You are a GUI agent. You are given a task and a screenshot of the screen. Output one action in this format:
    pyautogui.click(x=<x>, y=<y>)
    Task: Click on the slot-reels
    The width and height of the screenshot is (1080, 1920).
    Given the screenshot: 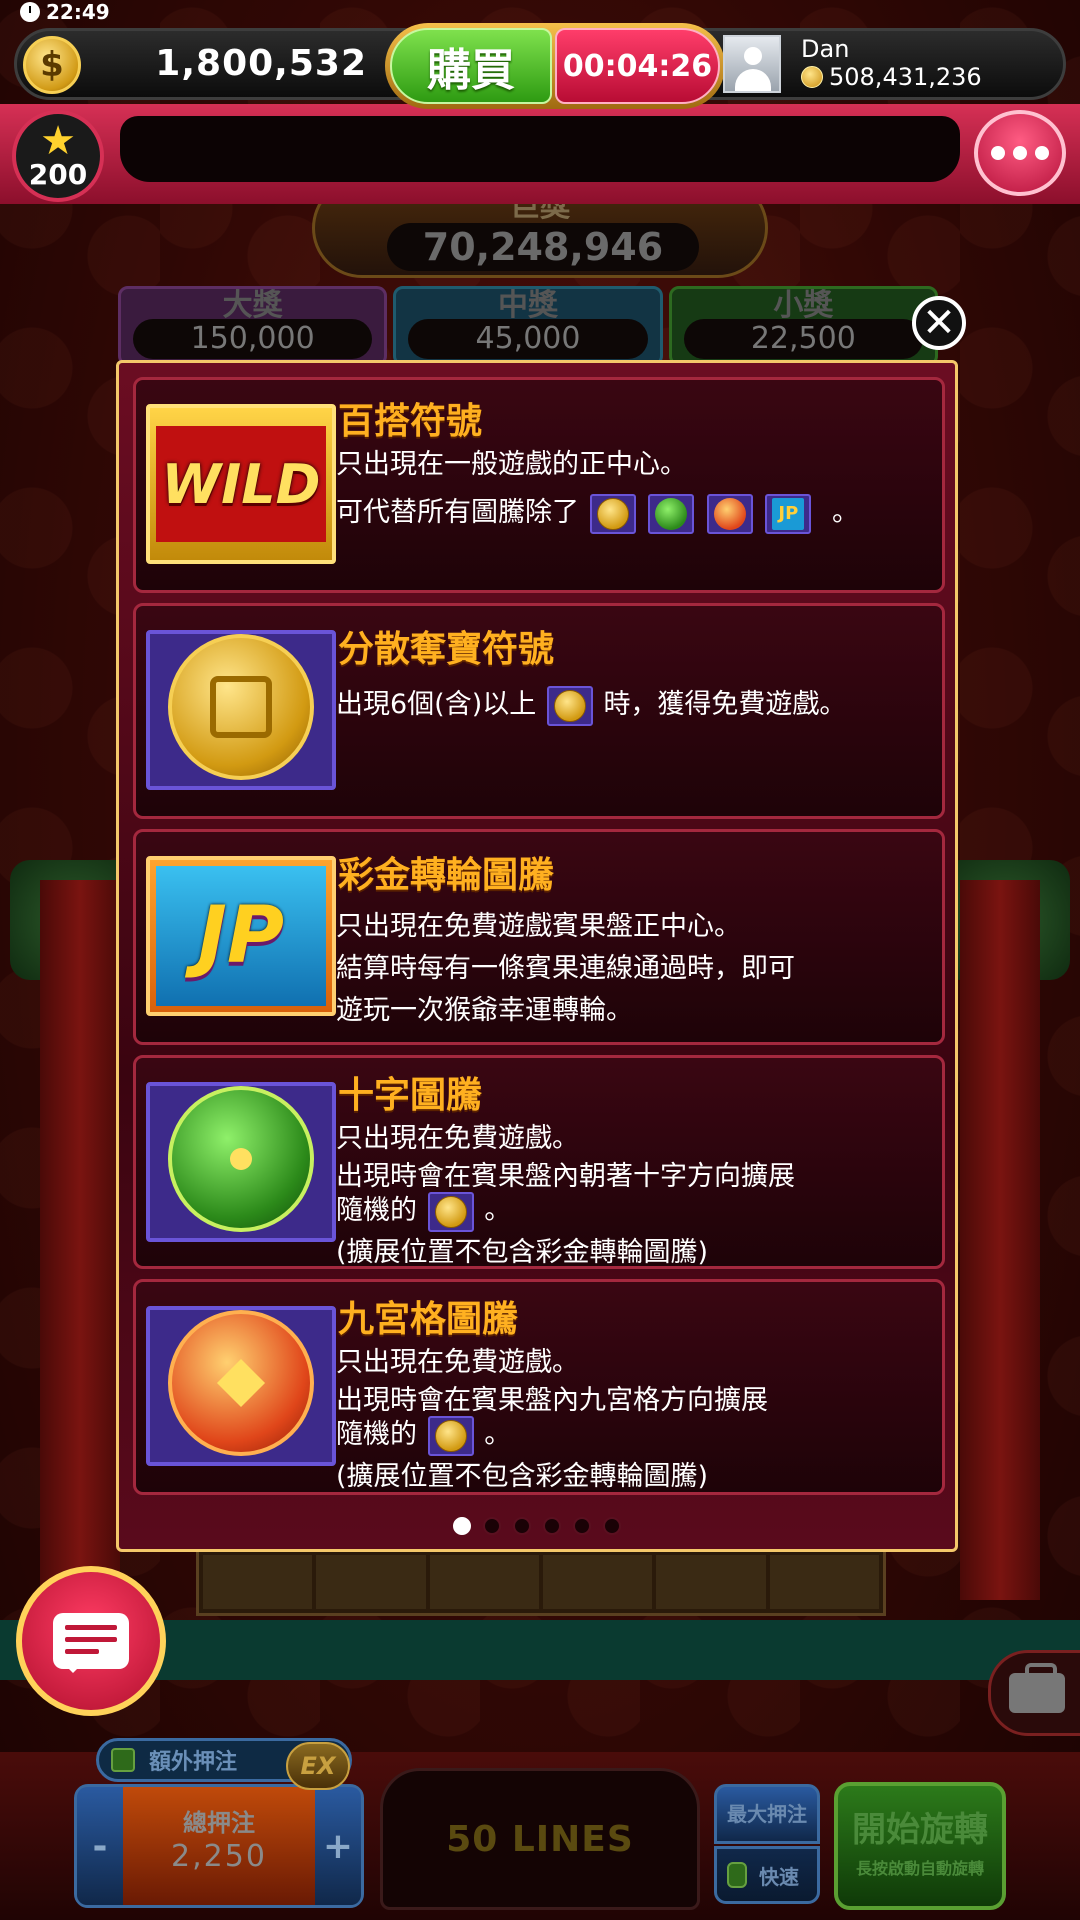 What is the action you would take?
    pyautogui.click(x=541, y=1582)
    